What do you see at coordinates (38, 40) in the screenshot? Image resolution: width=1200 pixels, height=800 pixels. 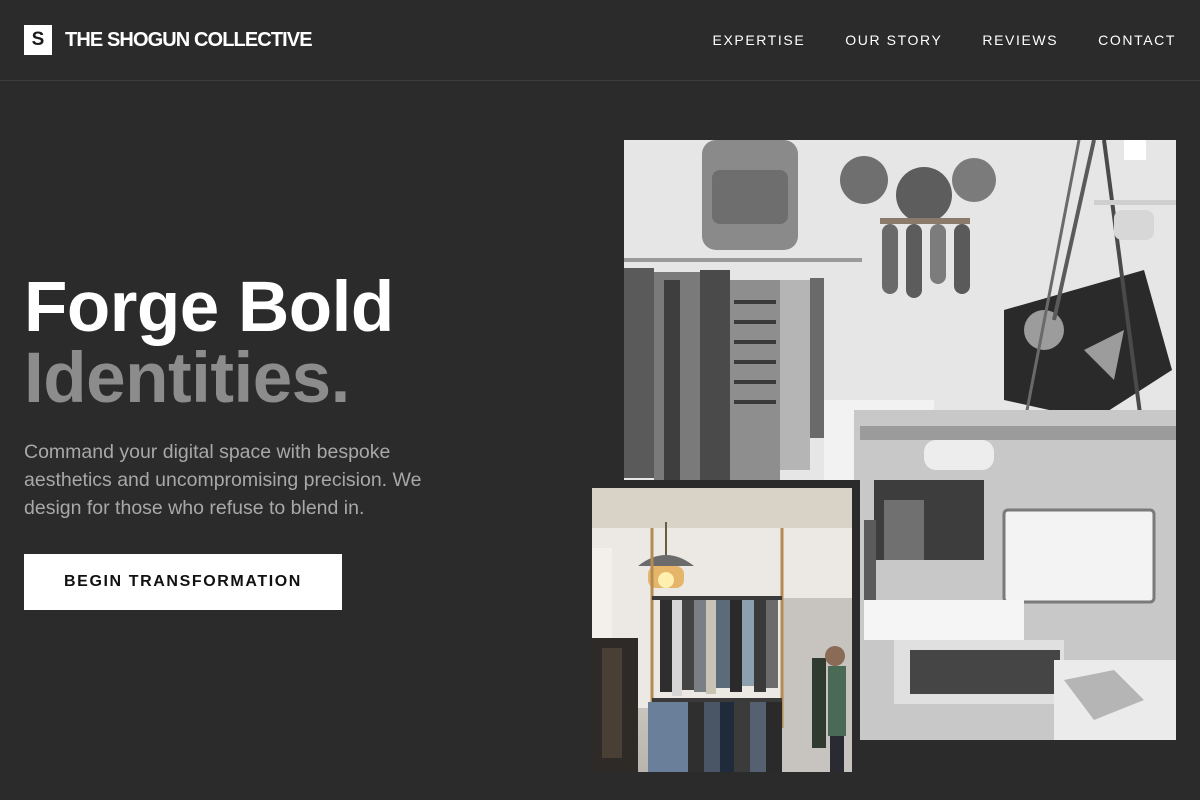 I see `logo-mark: S` at bounding box center [38, 40].